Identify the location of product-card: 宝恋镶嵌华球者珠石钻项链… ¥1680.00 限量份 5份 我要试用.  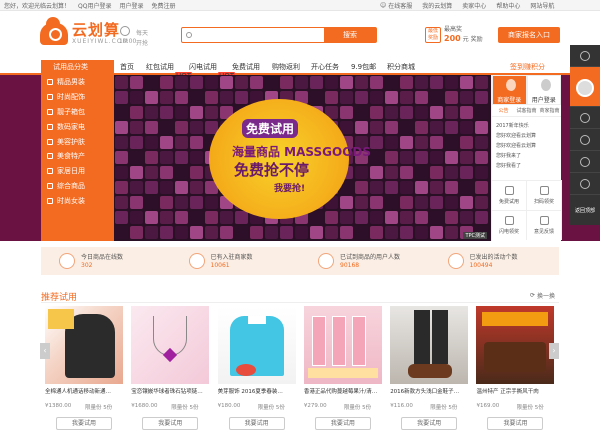
(170, 373).